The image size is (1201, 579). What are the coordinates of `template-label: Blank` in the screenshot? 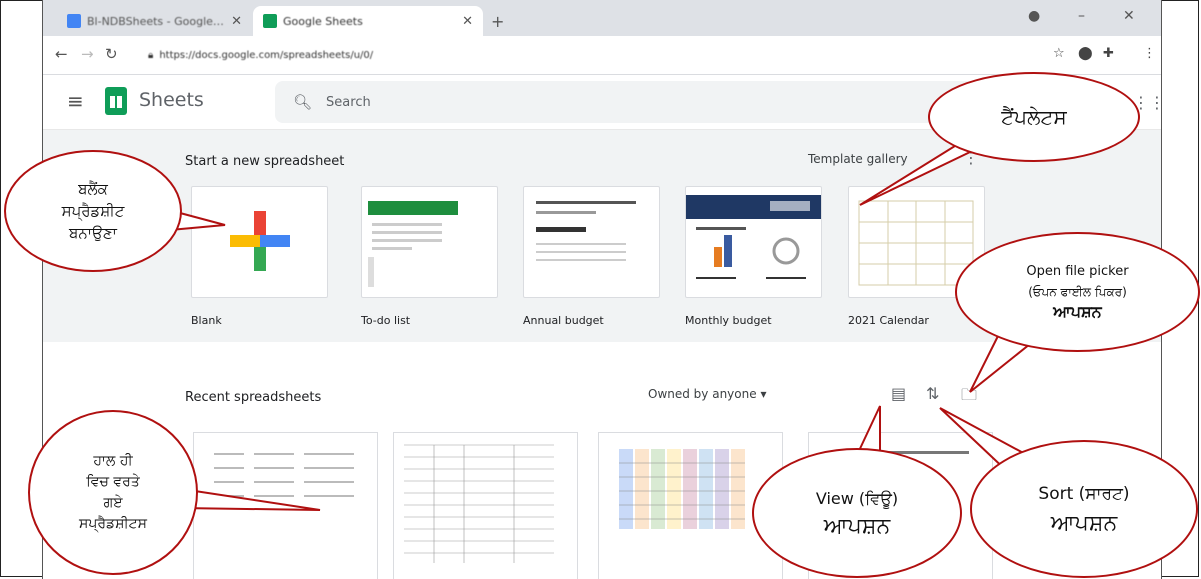 It's located at (206, 320).